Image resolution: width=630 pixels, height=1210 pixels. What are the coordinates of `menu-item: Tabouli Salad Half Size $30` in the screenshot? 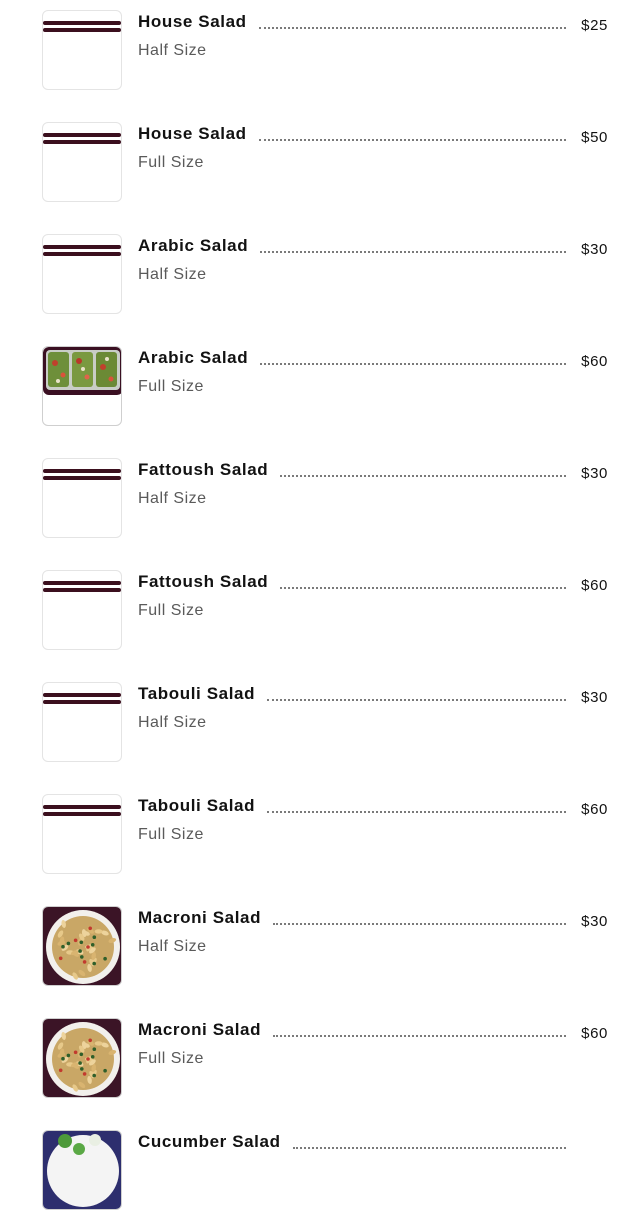 It's located at (315, 717).